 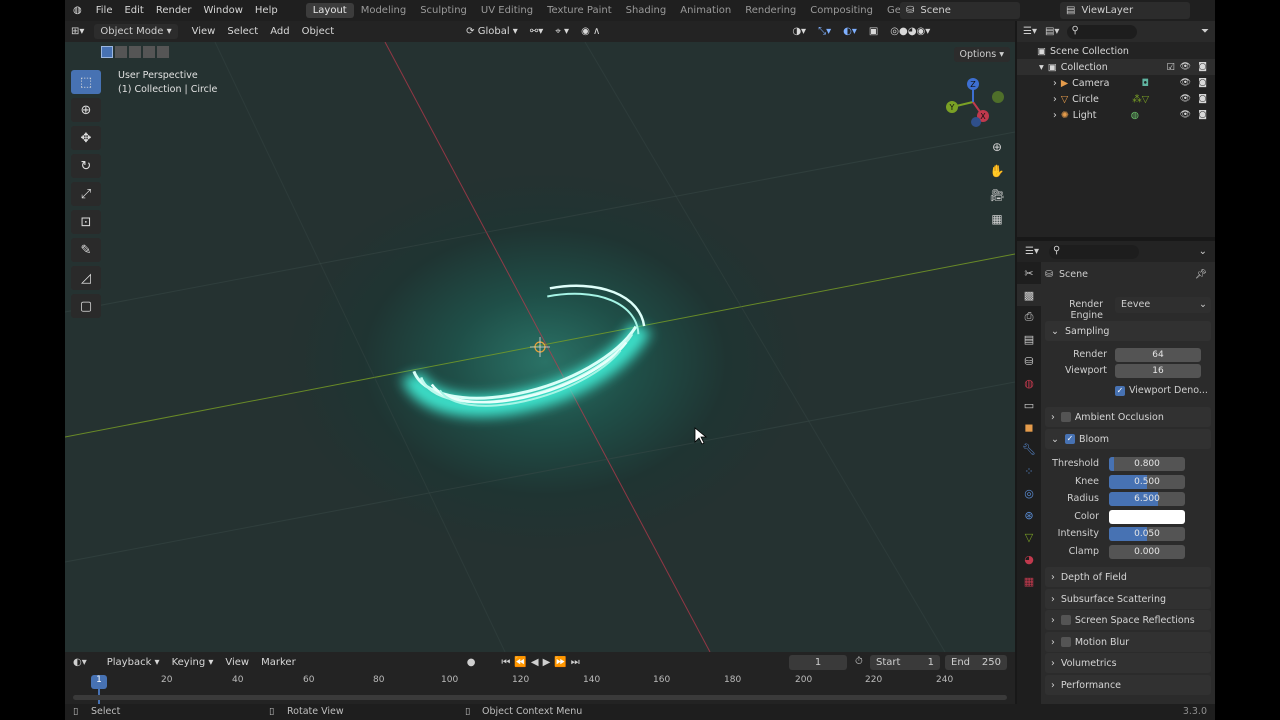 What do you see at coordinates (1128, 577) in the screenshot?
I see `depth-of-field-panel-header: › Depth of Field` at bounding box center [1128, 577].